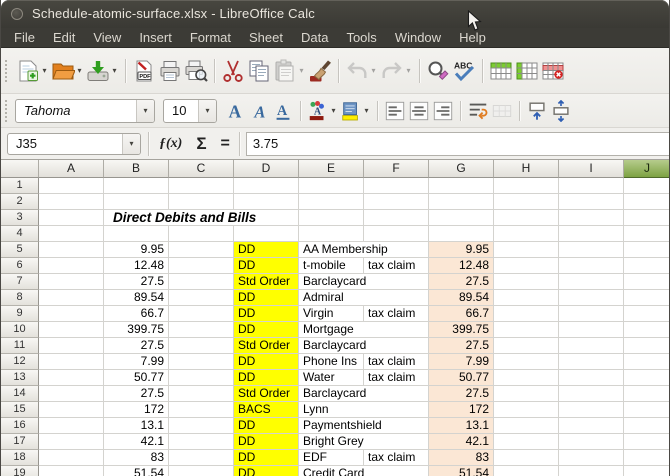  What do you see at coordinates (266, 169) in the screenshot?
I see `column-header-D: D` at bounding box center [266, 169].